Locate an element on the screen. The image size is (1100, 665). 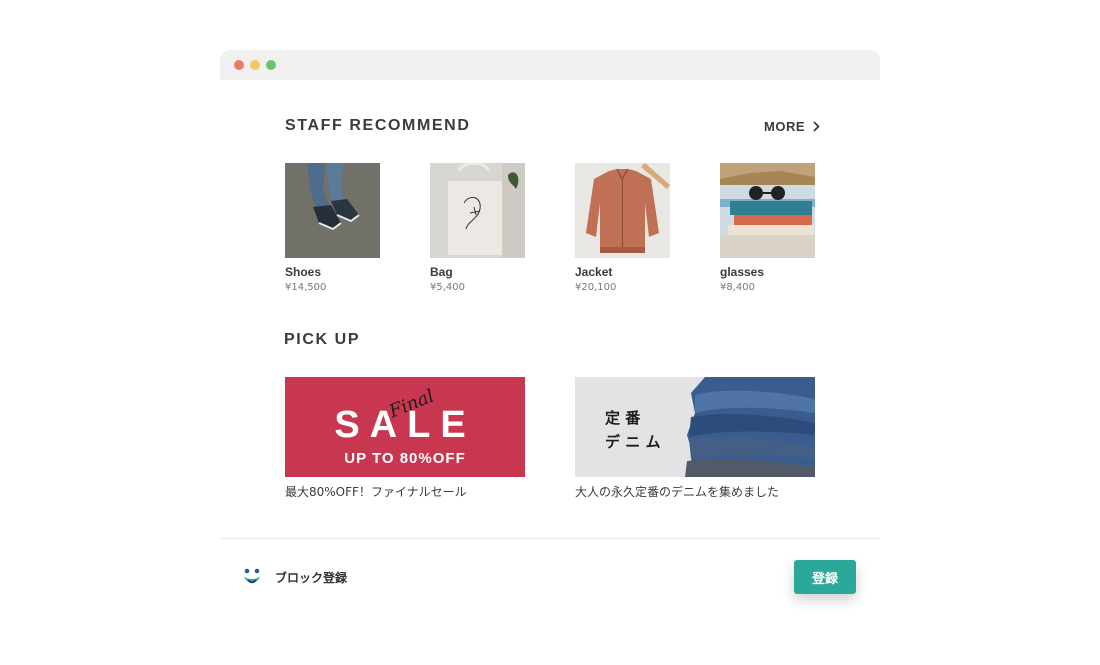
jacket-image is located at coordinates (622, 210).